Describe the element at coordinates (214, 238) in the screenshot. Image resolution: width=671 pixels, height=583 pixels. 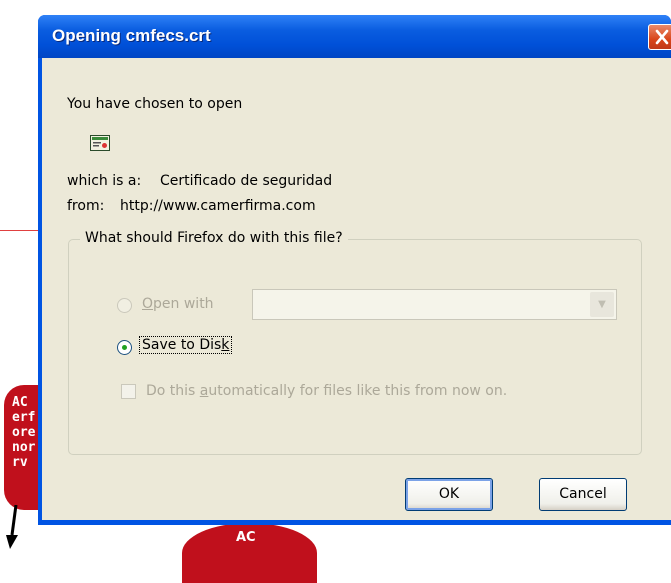
I see `action-question: What should Firefox do with this file?` at that location.